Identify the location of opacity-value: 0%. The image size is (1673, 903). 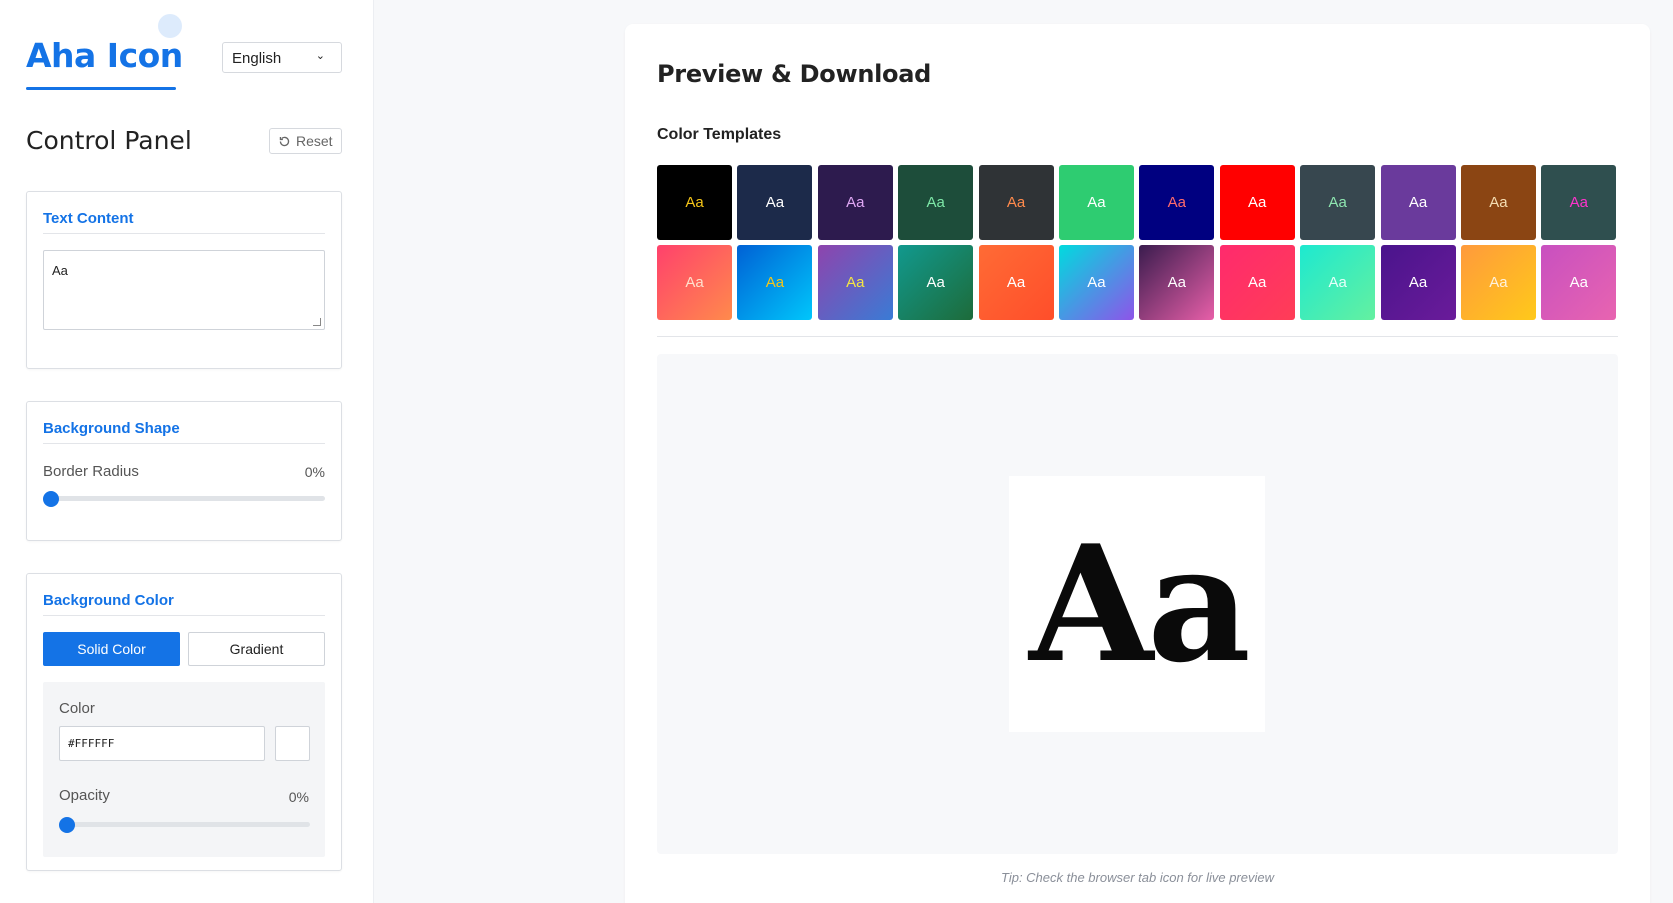
(298, 797).